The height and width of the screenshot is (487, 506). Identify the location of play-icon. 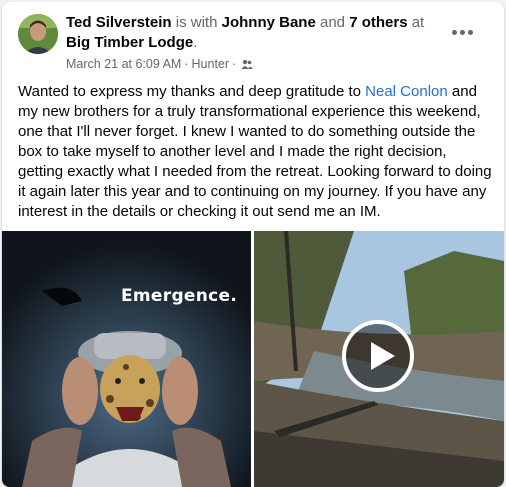
(378, 356).